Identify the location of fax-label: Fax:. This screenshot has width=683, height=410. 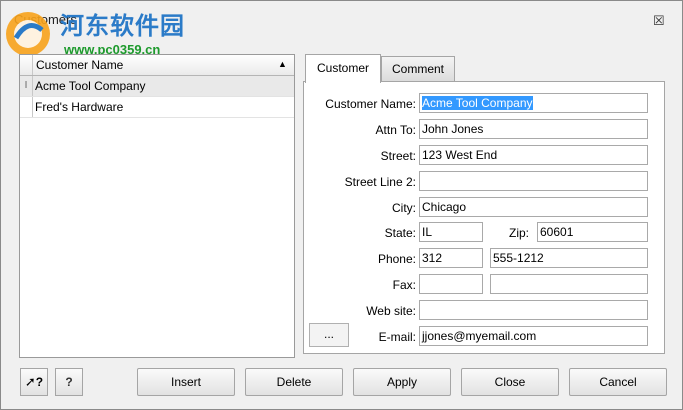
(404, 285).